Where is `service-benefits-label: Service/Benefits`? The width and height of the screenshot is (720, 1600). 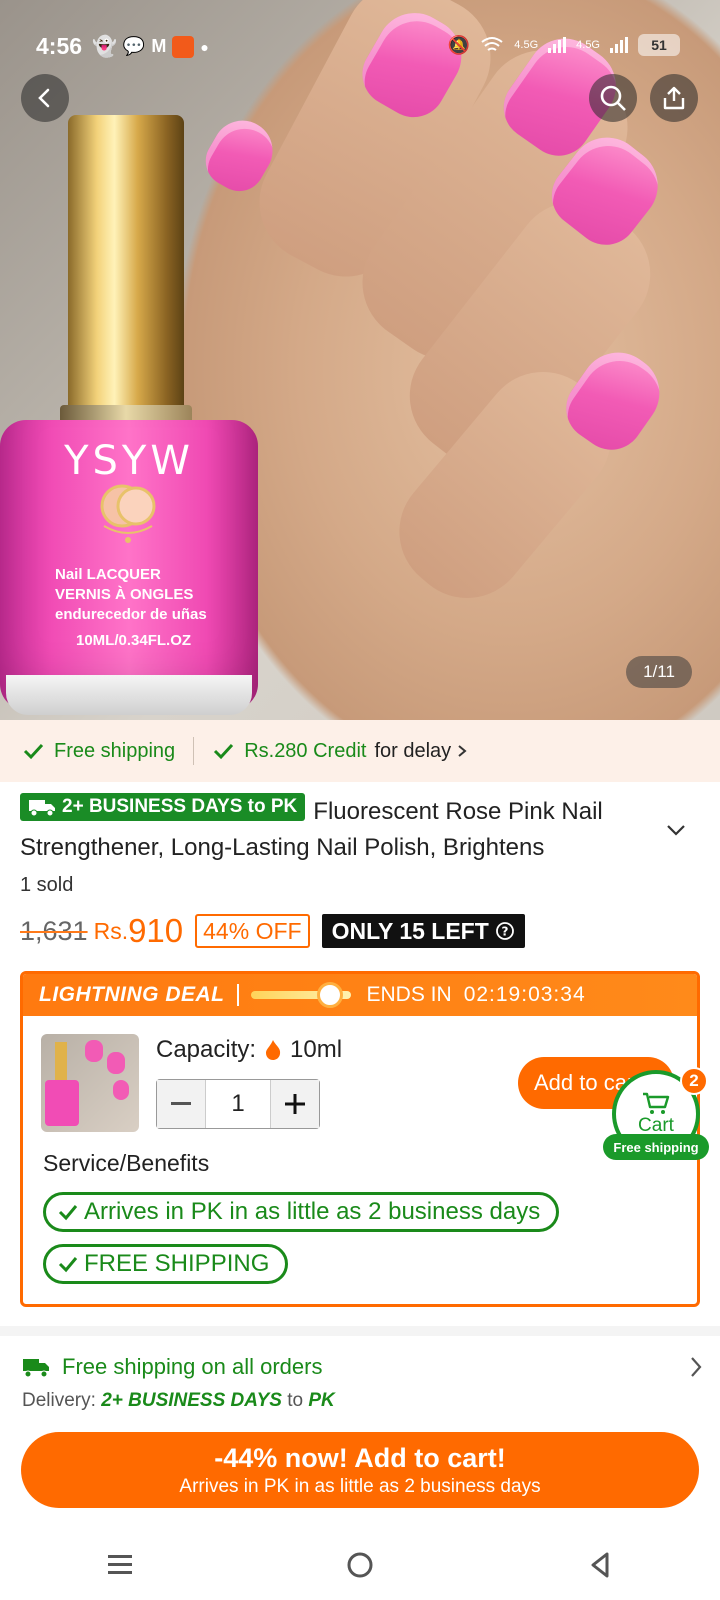 service-benefits-label: Service/Benefits is located at coordinates (126, 1163).